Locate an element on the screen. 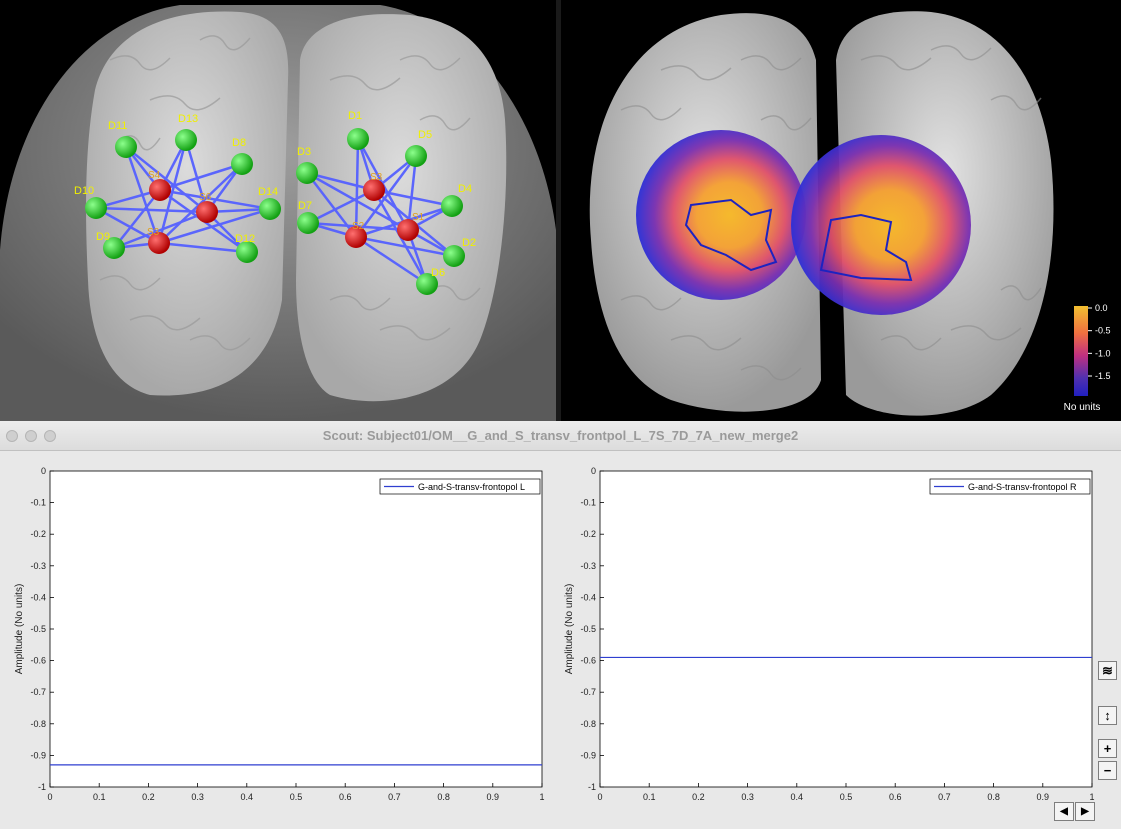  source-label: S4 is located at coordinates (154, 175).